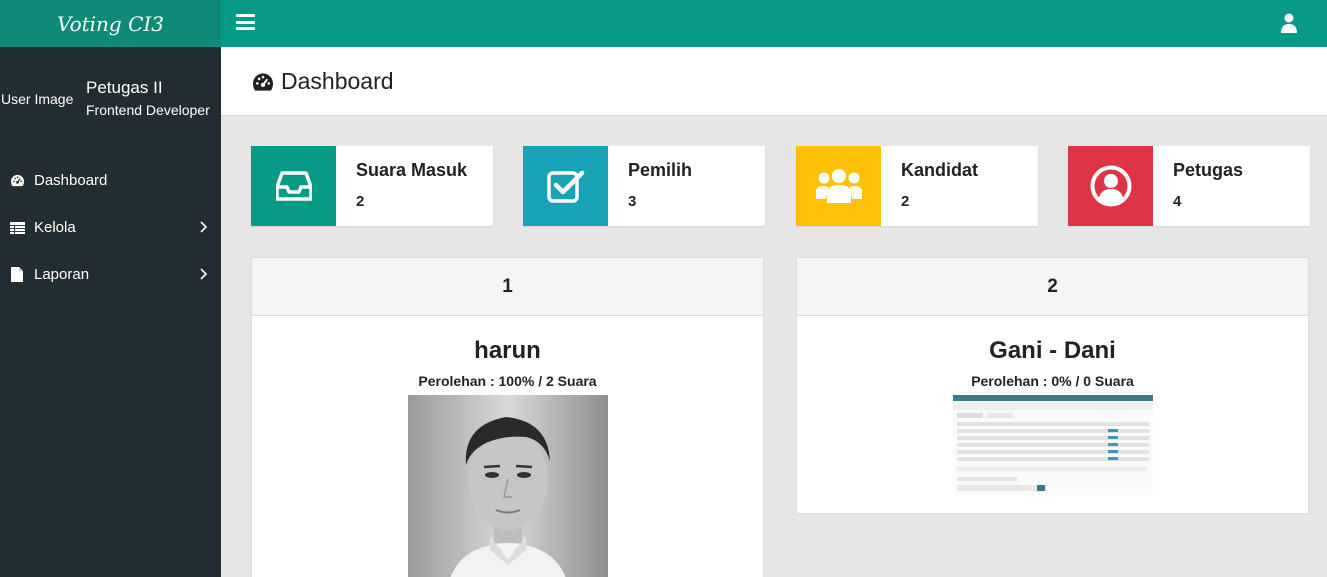 The width and height of the screenshot is (1327, 577). Describe the element at coordinates (1052, 287) in the screenshot. I see `candidate-number: 2` at that location.